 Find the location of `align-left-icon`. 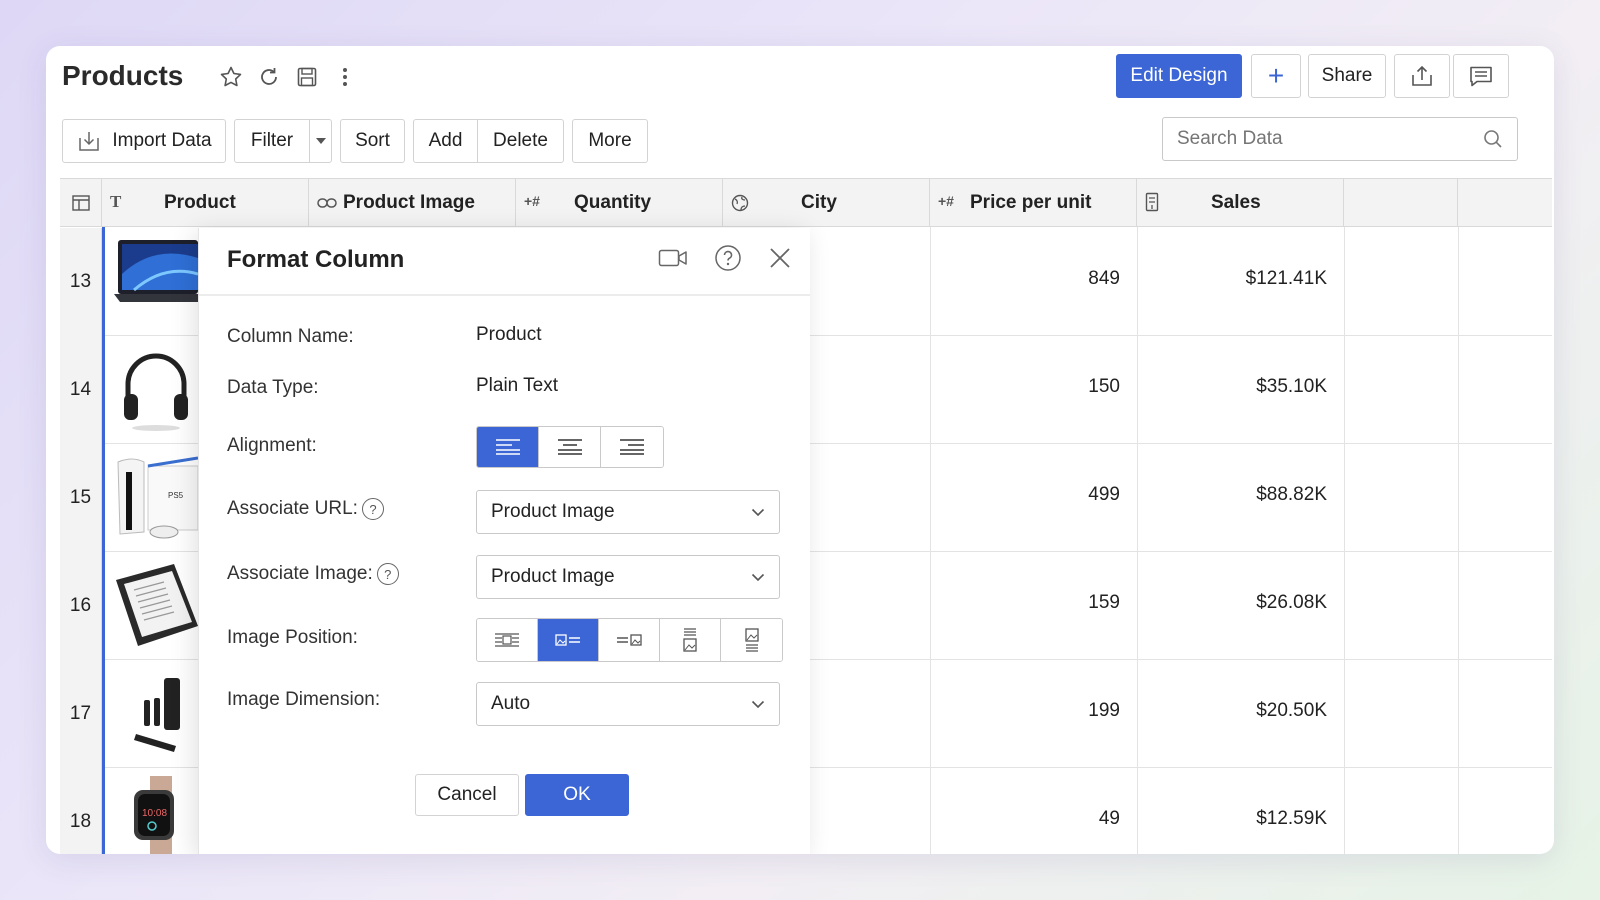

align-left-icon is located at coordinates (507, 447).